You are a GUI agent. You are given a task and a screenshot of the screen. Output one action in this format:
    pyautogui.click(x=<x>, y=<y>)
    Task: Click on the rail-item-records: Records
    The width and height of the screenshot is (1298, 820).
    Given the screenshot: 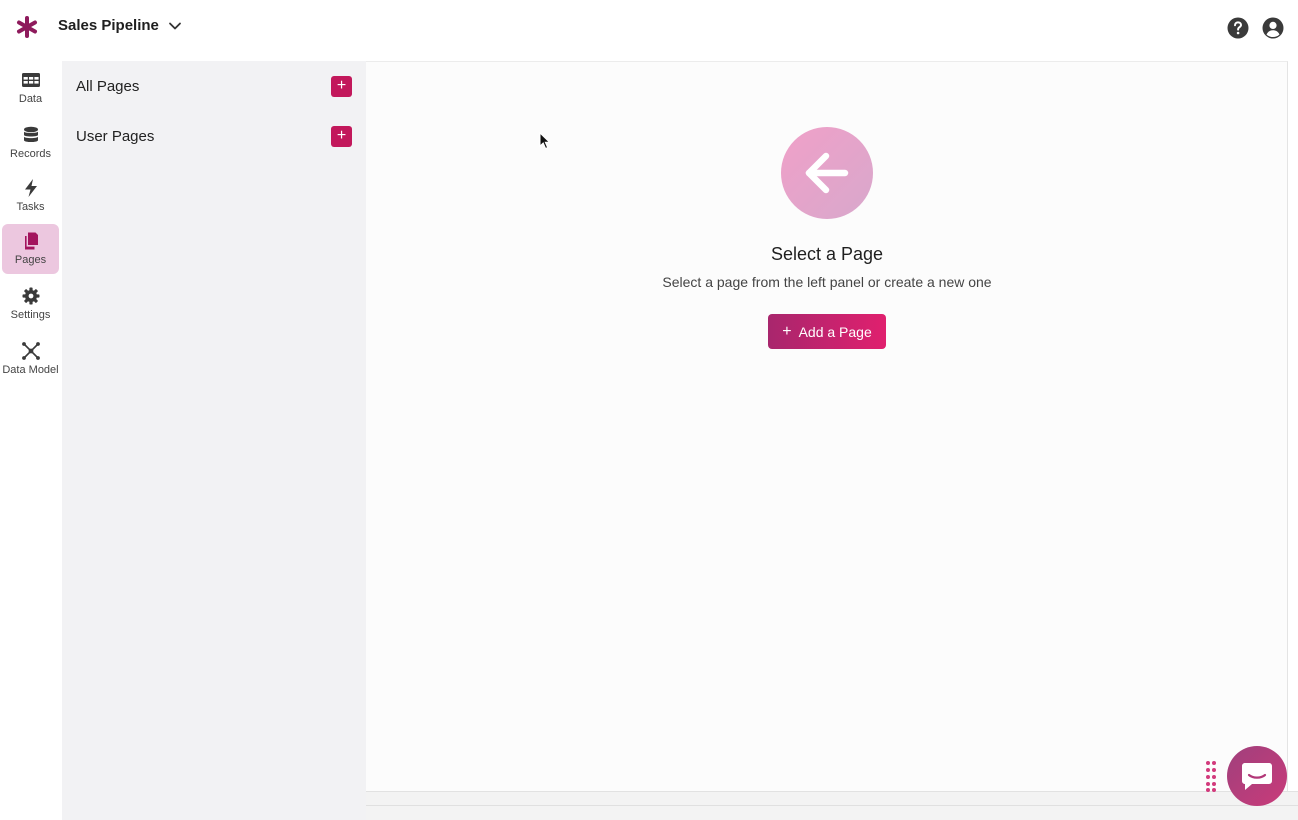 What is the action you would take?
    pyautogui.click(x=30, y=143)
    